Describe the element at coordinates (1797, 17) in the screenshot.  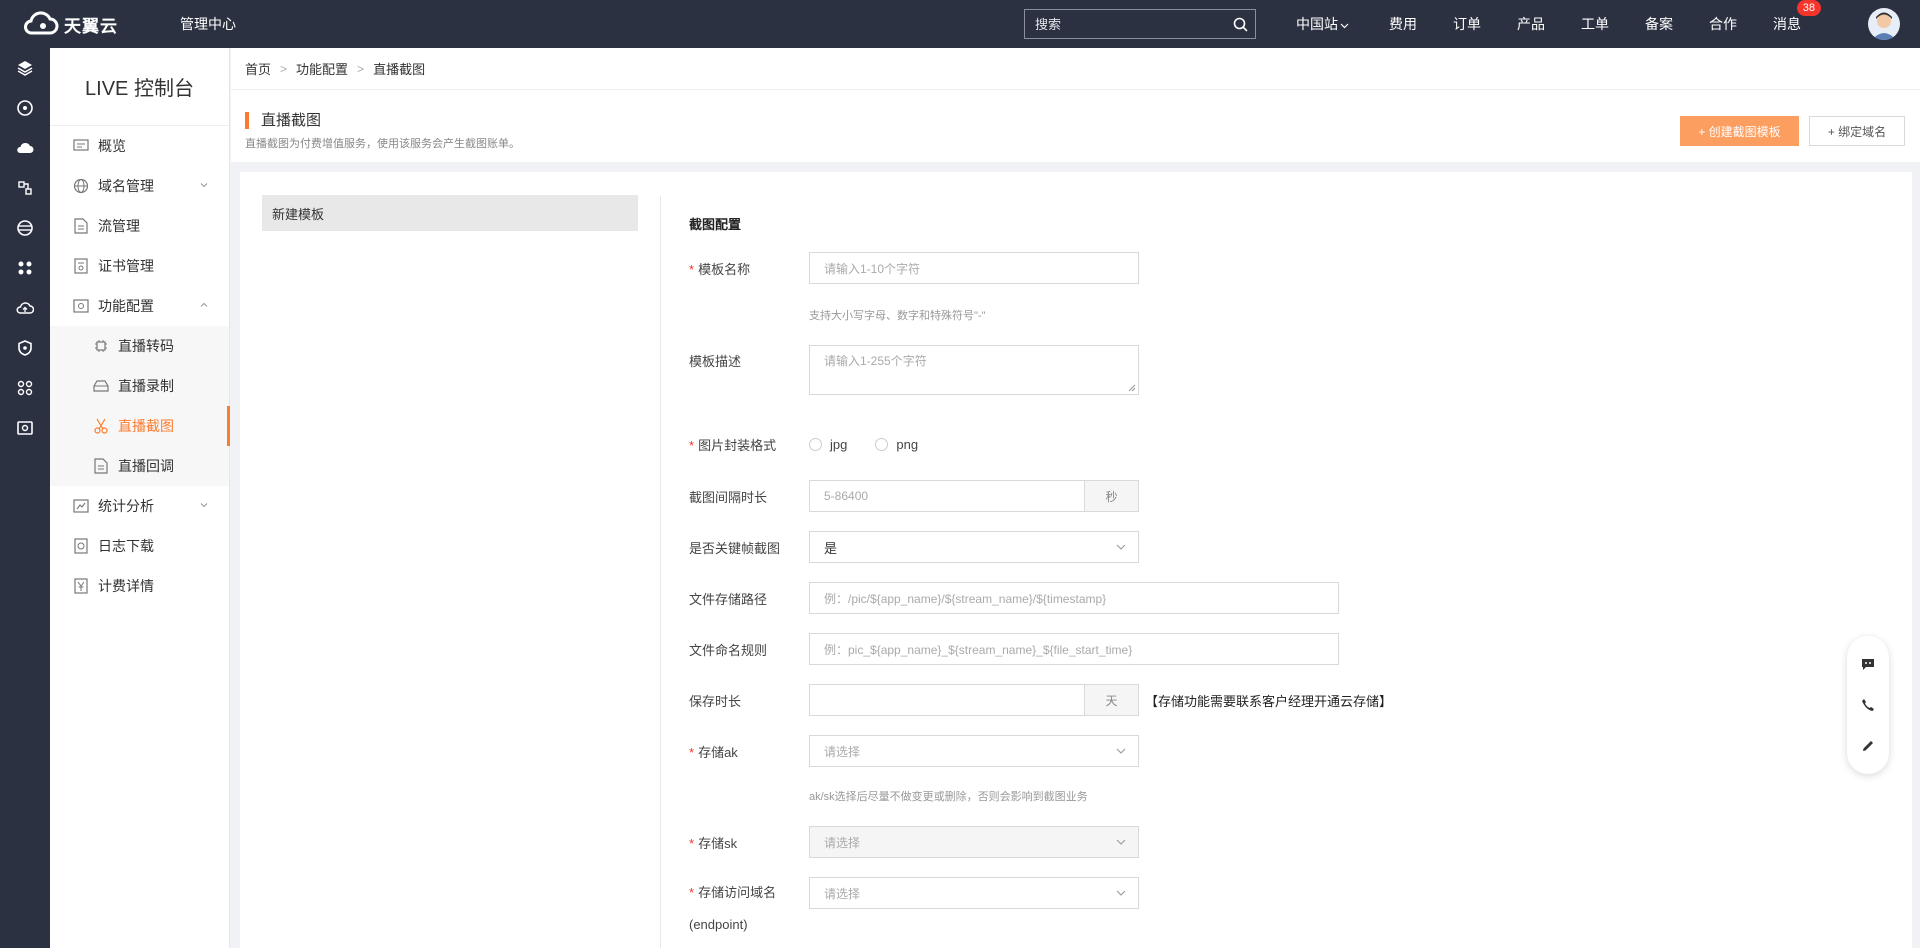
I see `nav-messages: 消息 38` at that location.